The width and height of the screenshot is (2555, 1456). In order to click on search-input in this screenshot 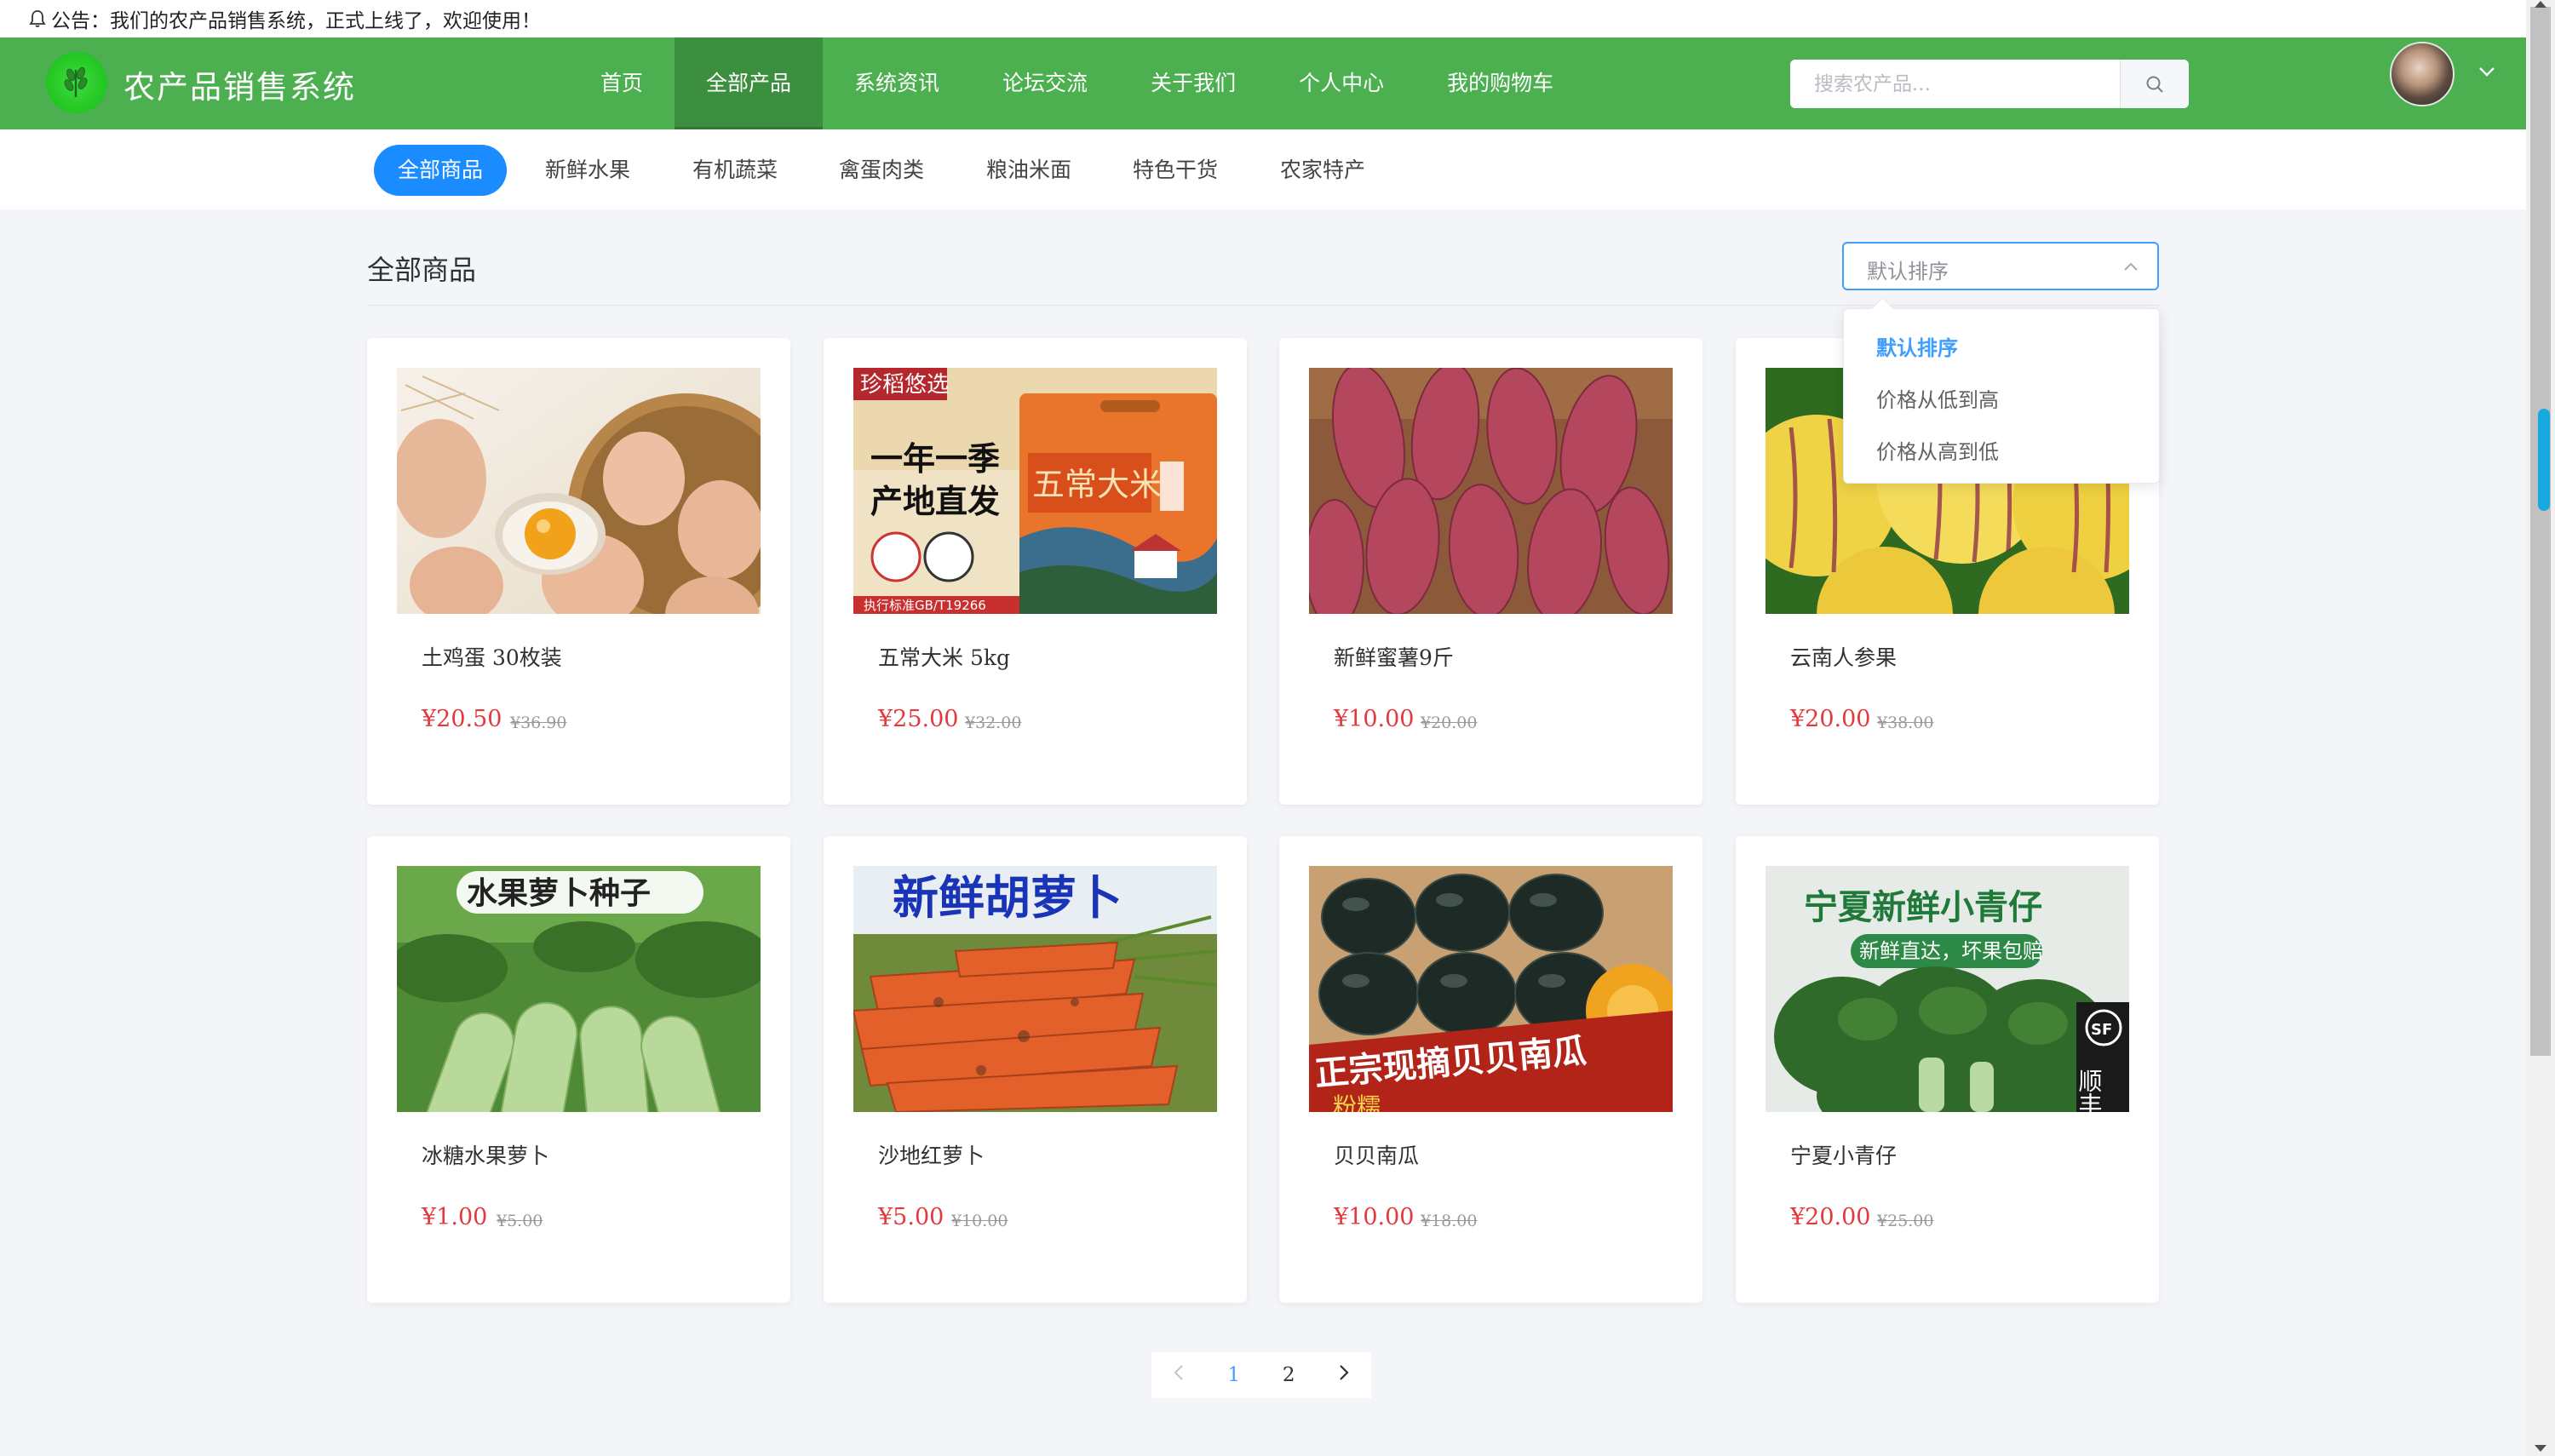, I will do `click(1955, 84)`.